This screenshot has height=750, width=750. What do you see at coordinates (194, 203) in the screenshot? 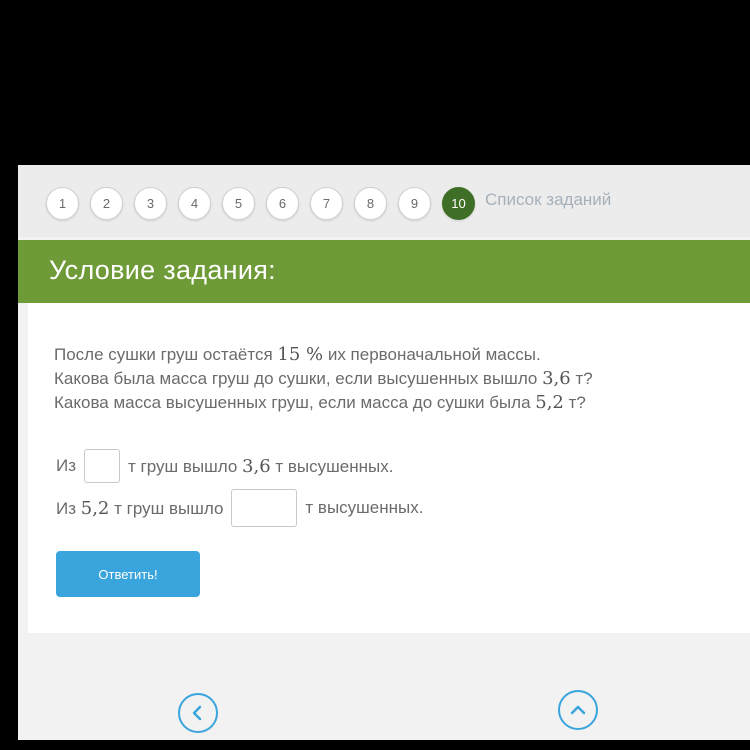
I see `step-4: 4` at bounding box center [194, 203].